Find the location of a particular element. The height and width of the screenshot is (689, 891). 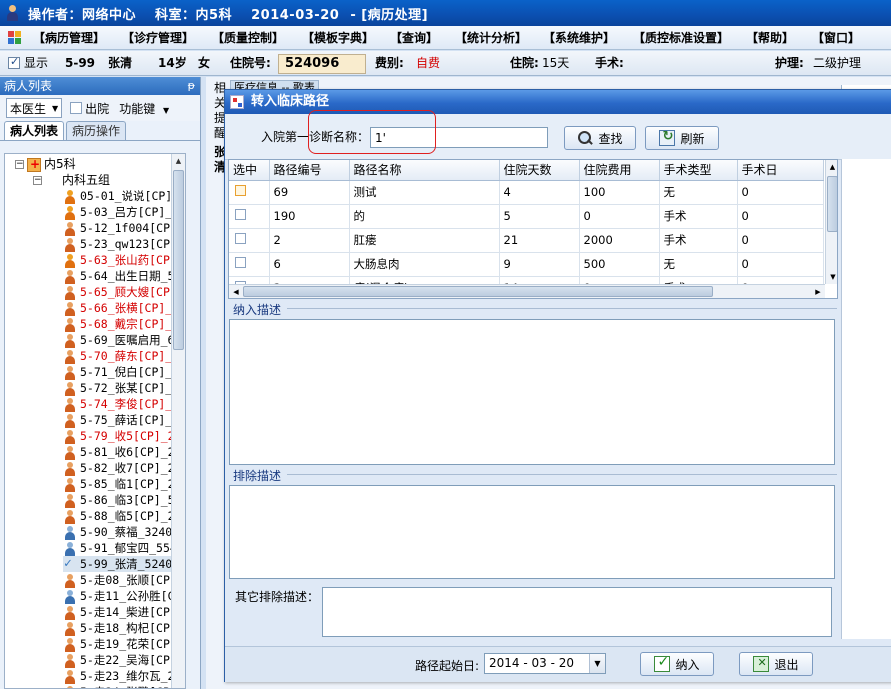

menu-medical-record: 【病历管理】 is located at coordinates (69, 37).